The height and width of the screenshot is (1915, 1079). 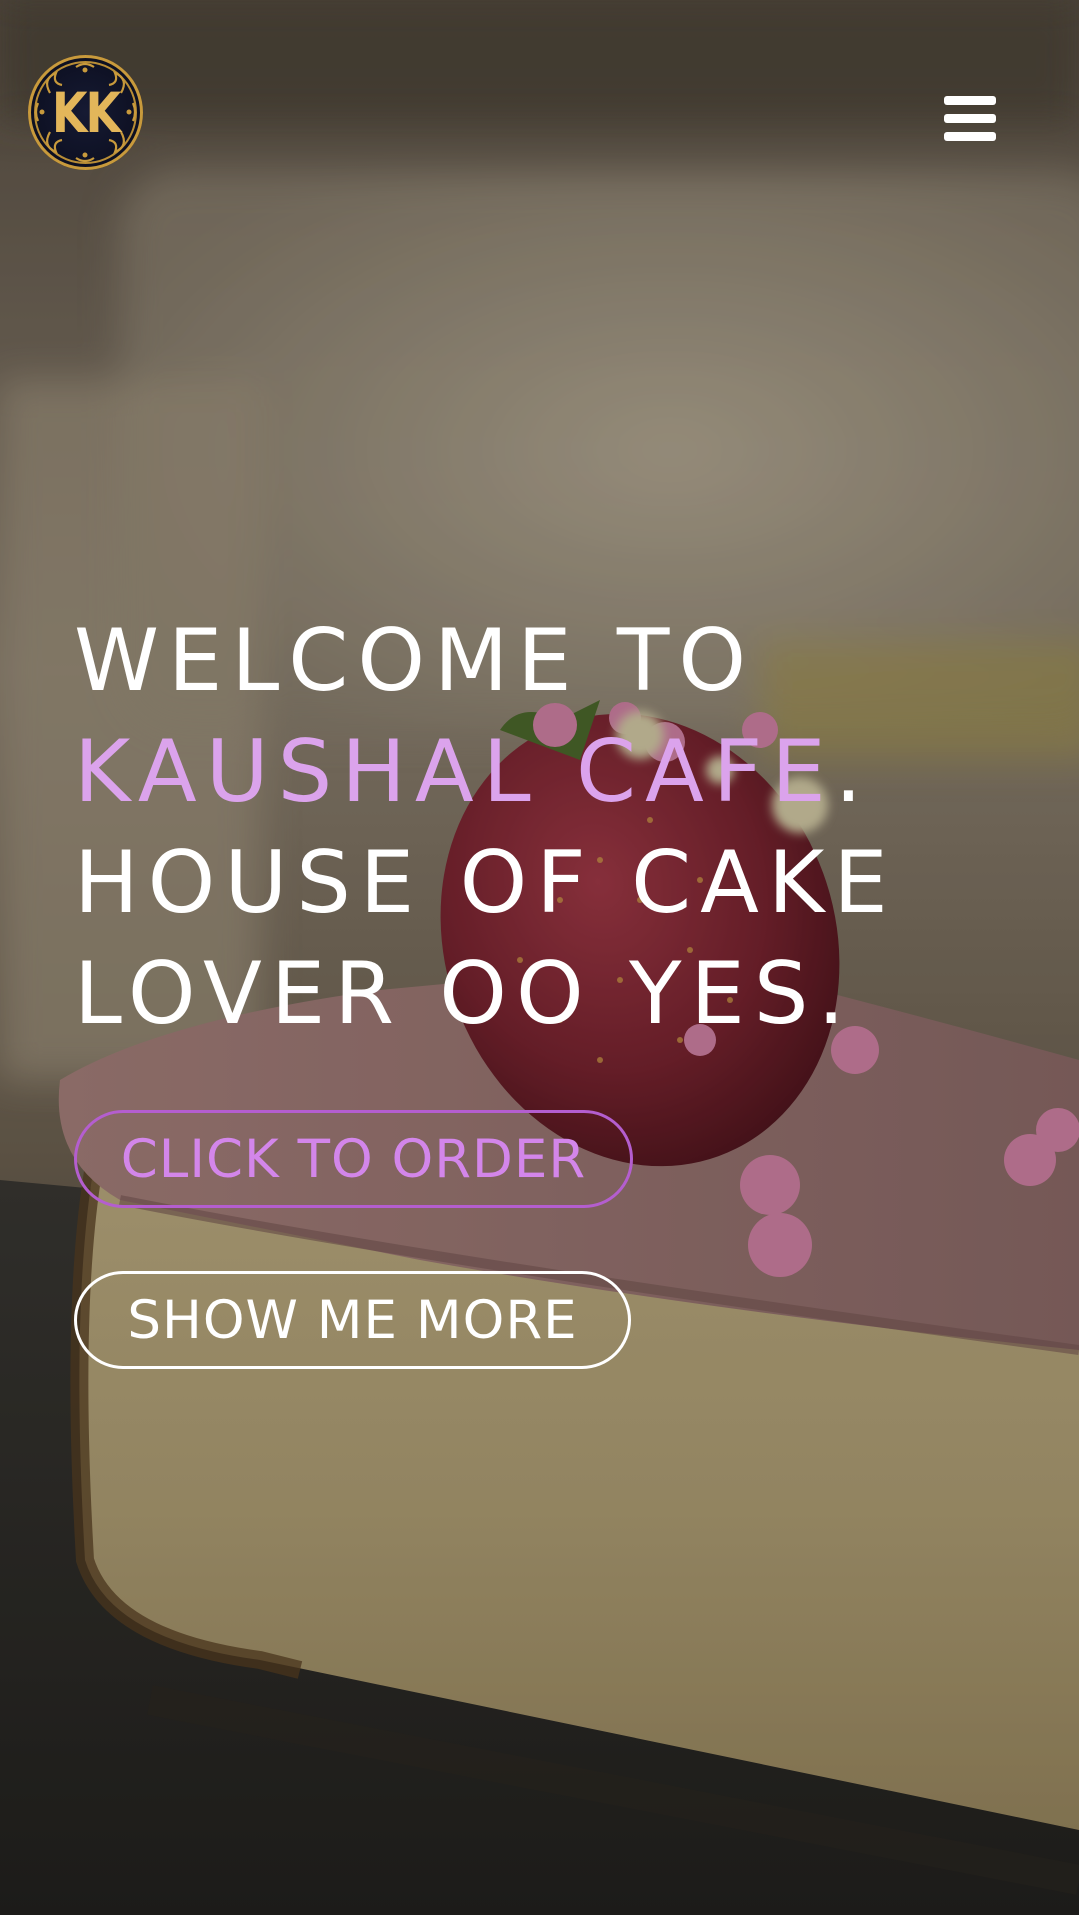 What do you see at coordinates (454, 772) in the screenshot?
I see `headline-brand-name: KAUSHAL CAFE` at bounding box center [454, 772].